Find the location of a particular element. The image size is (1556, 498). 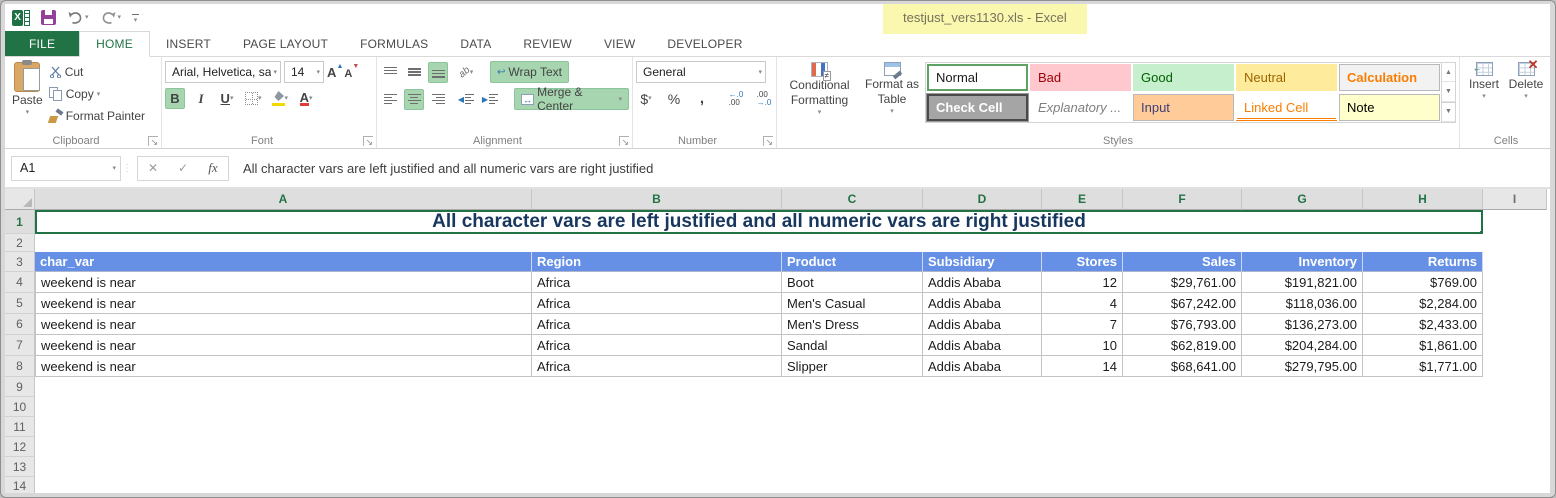

cell-C6: Men's Dress is located at coordinates (852, 324).